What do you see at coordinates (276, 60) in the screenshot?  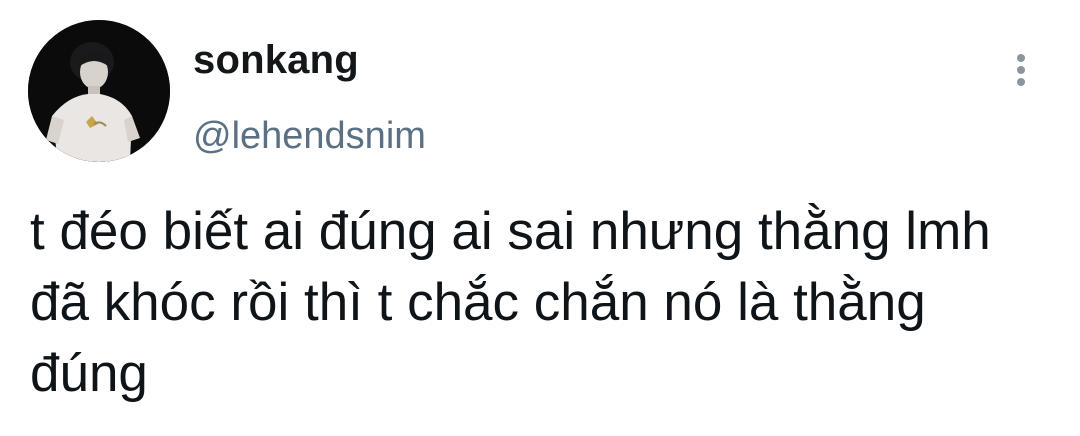 I see `display-name: sonkang` at bounding box center [276, 60].